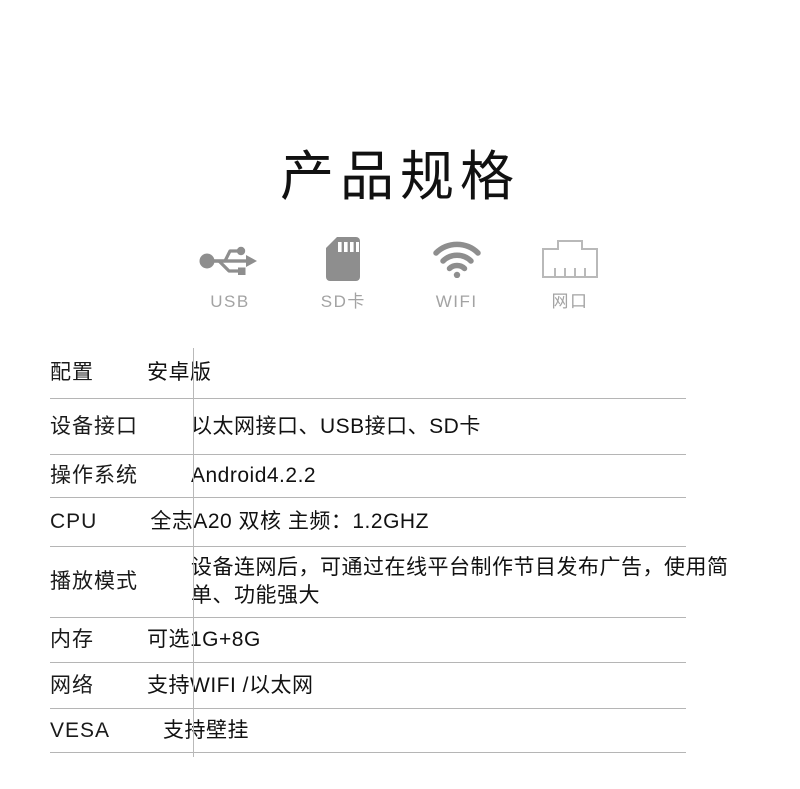 The image size is (800, 789). I want to click on feature-usb: USB, so click(230, 274).